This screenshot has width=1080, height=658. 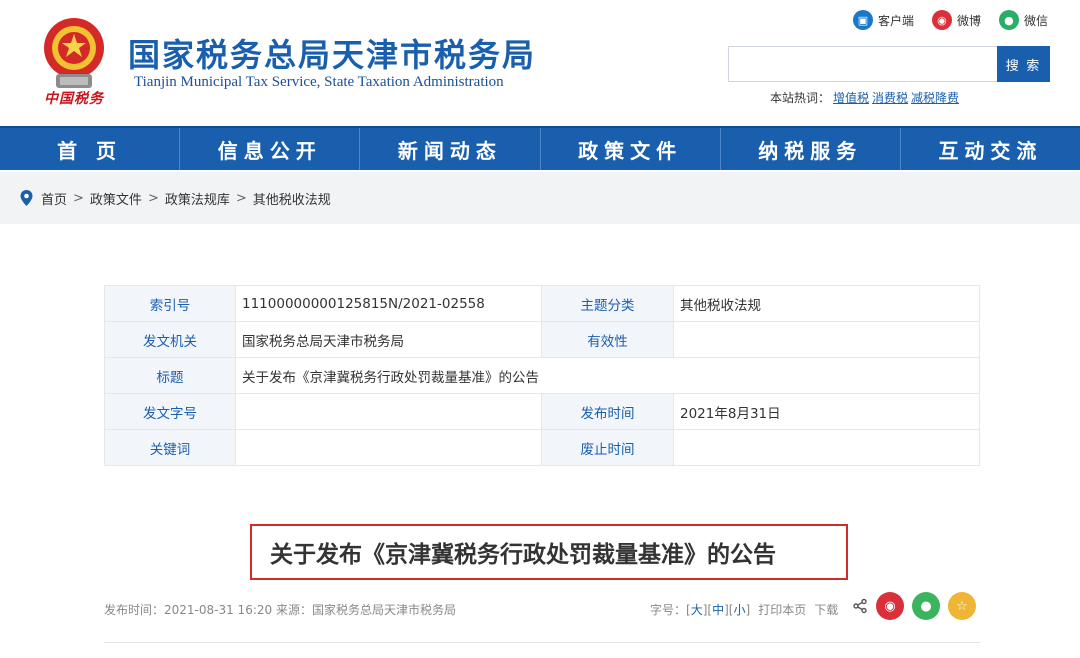 What do you see at coordinates (607, 411) in the screenshot?
I see `meta-key-publish-date: 发布时间` at bounding box center [607, 411].